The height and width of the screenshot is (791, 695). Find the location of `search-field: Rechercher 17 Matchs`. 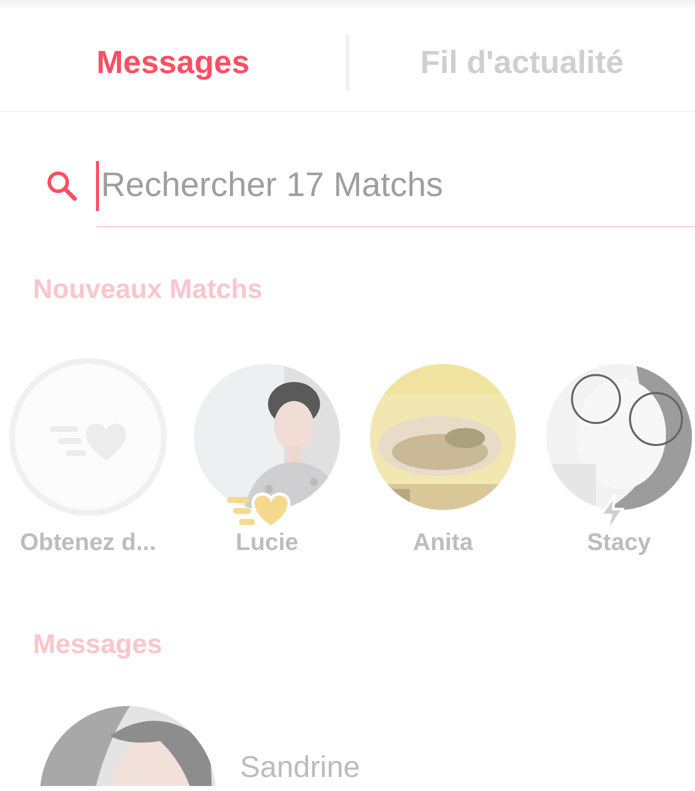

search-field: Rechercher 17 Matchs is located at coordinates (395, 186).